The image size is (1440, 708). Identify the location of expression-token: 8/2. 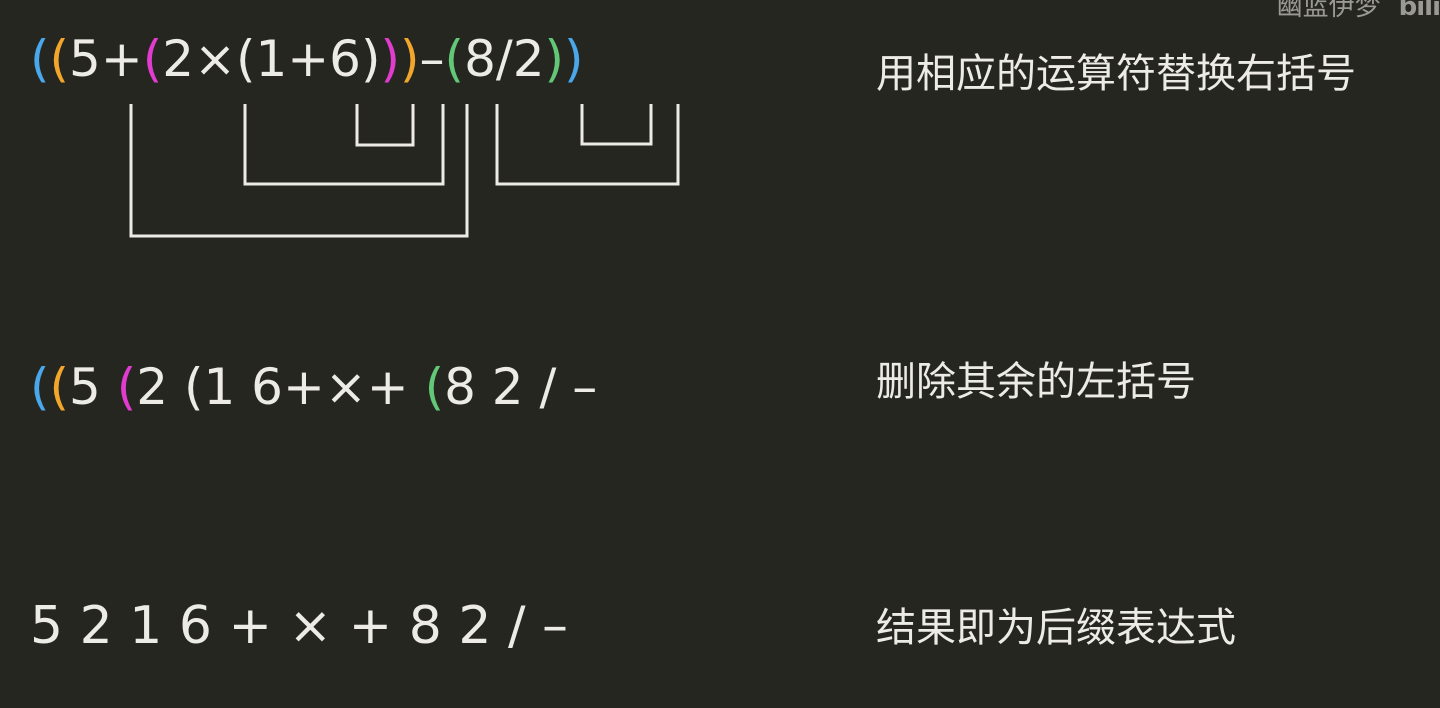
(504, 59).